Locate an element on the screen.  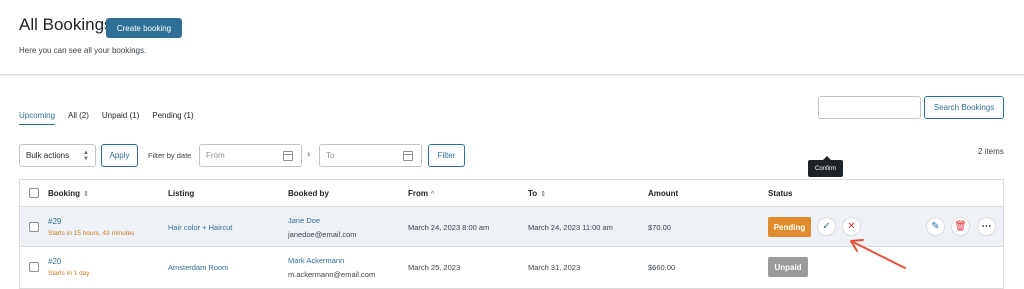
to-date: March 31, 2023 is located at coordinates (554, 267).